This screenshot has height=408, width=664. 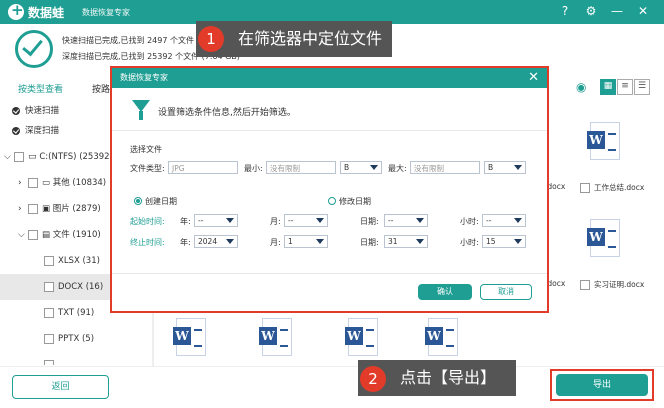 What do you see at coordinates (81, 287) in the screenshot?
I see `sidebar-item-label: DOCX (16)` at bounding box center [81, 287].